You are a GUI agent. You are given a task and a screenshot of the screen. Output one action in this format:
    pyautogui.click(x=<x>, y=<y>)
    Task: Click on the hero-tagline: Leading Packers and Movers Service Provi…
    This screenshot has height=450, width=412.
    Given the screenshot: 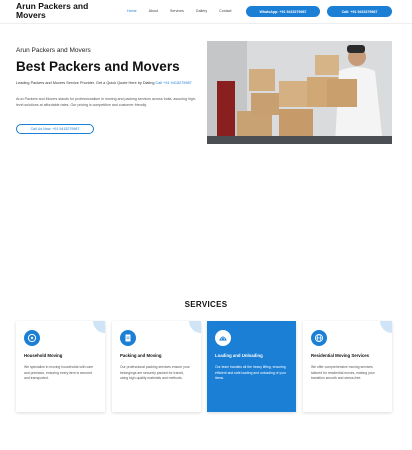 What is the action you would take?
    pyautogui.click(x=108, y=83)
    